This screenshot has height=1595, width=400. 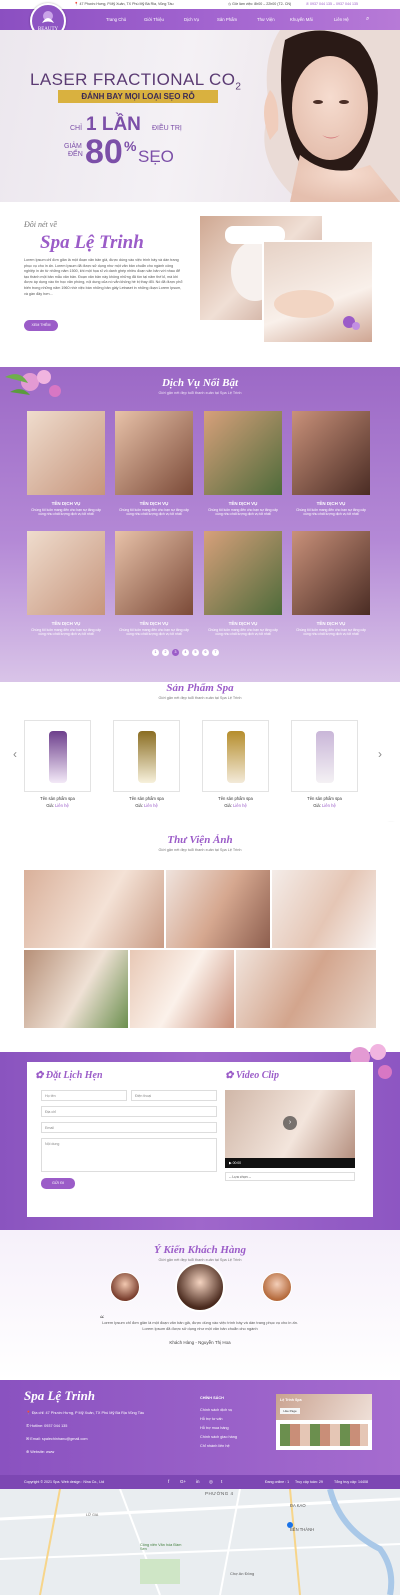 I want to click on address-field: Địa chỉ, so click(x=129, y=1111).